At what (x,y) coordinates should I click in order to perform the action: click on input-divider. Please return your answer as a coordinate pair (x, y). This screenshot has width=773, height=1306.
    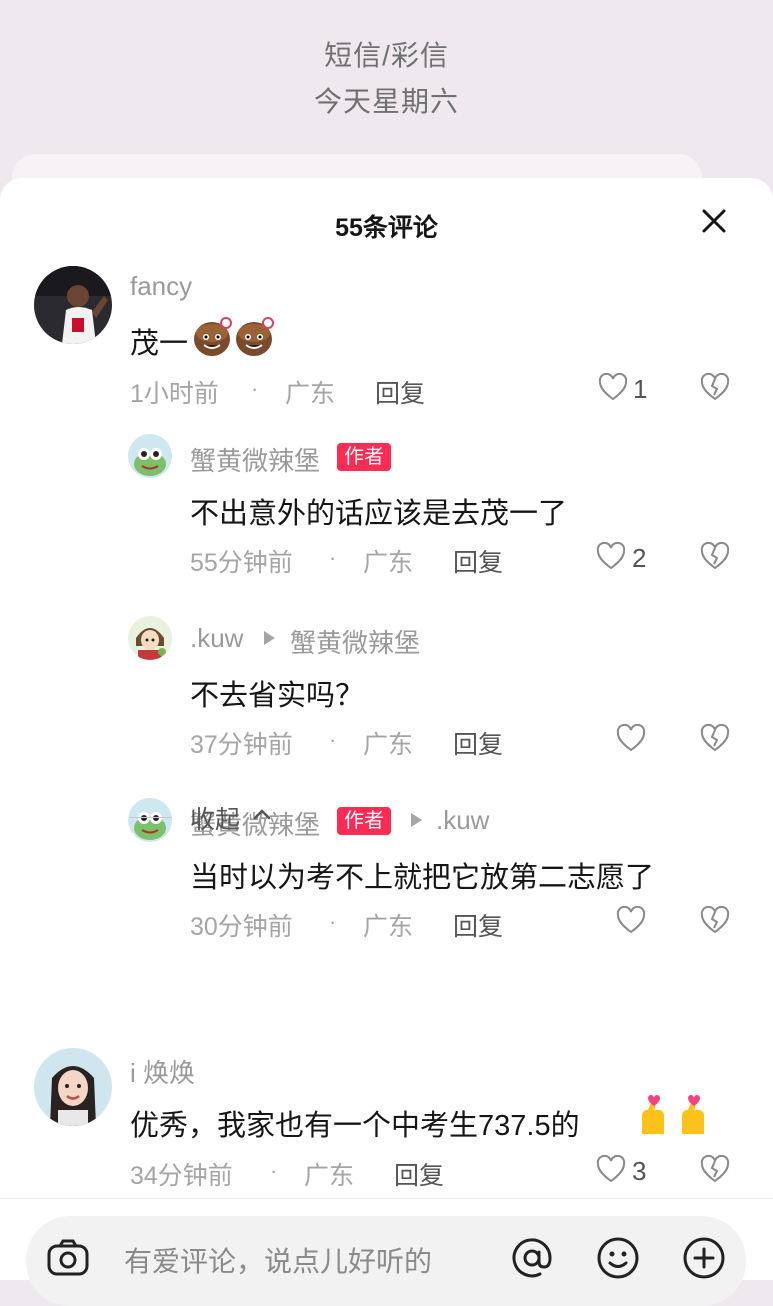
    Looking at the image, I should click on (386, 1198).